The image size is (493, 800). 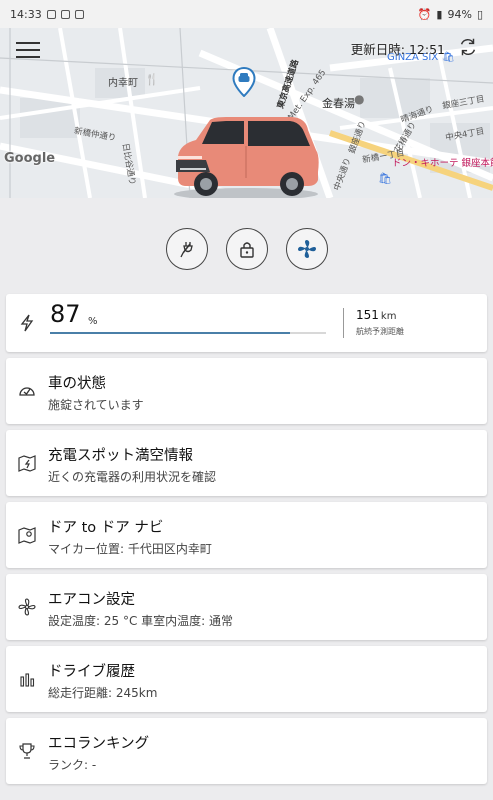 What do you see at coordinates (424, 14) in the screenshot?
I see `alarm-icon: ⏰` at bounding box center [424, 14].